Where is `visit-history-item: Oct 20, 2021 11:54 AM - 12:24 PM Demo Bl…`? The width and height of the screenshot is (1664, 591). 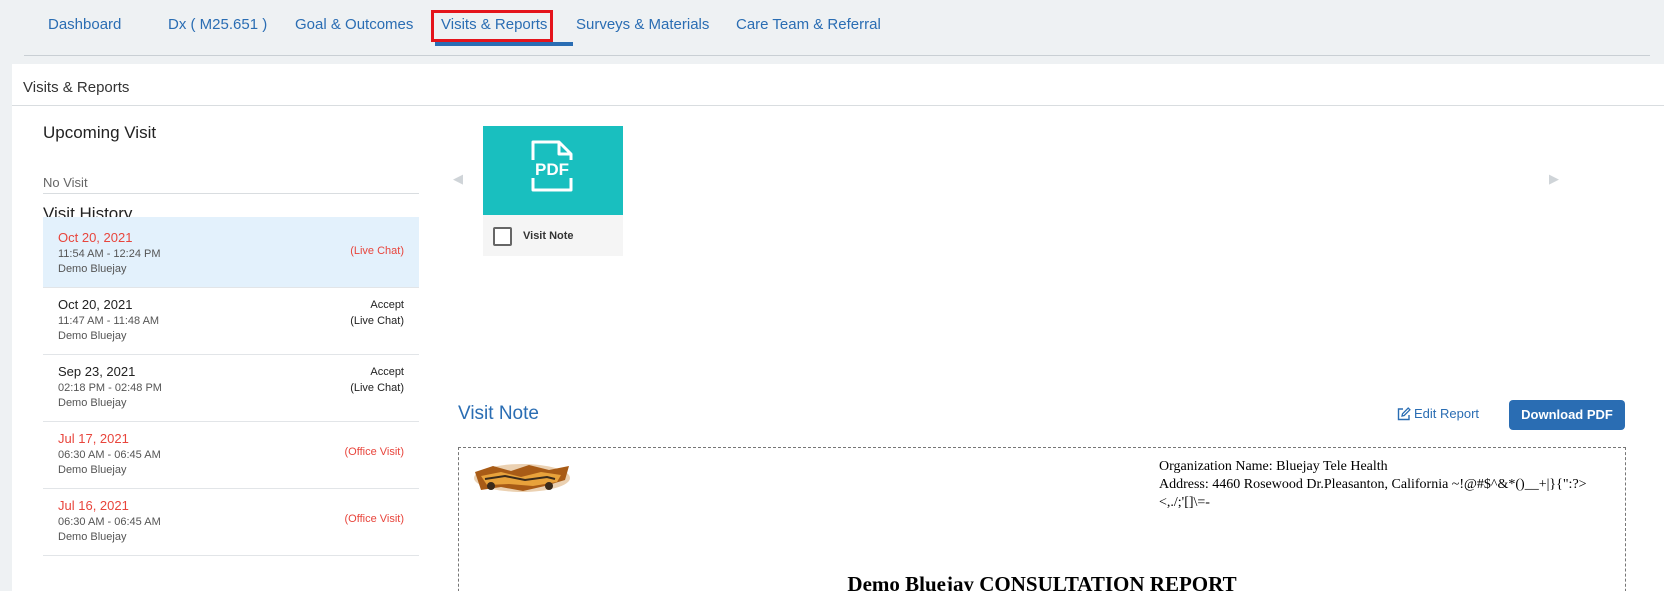
visit-history-item: Oct 20, 2021 11:54 AM - 12:24 PM Demo Bl… is located at coordinates (231, 252).